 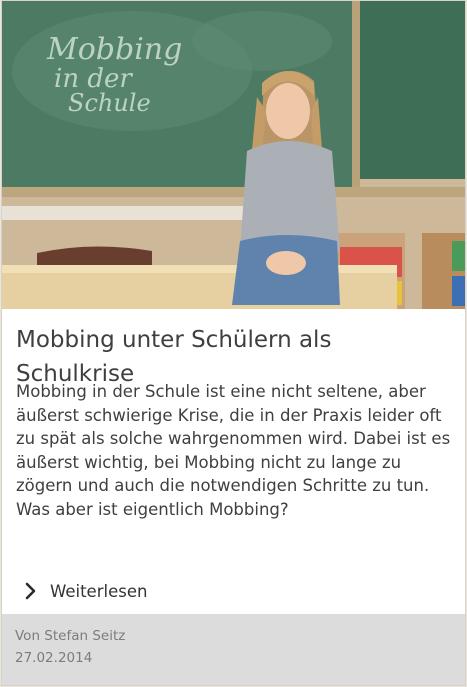 What do you see at coordinates (99, 591) in the screenshot?
I see `read-more-label: Weiterlesen` at bounding box center [99, 591].